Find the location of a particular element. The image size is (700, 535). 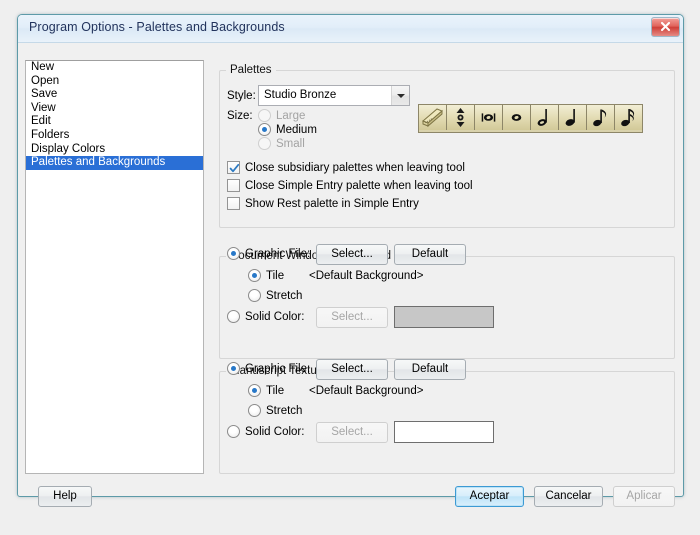

docbg-default-button: Default is located at coordinates (430, 254).